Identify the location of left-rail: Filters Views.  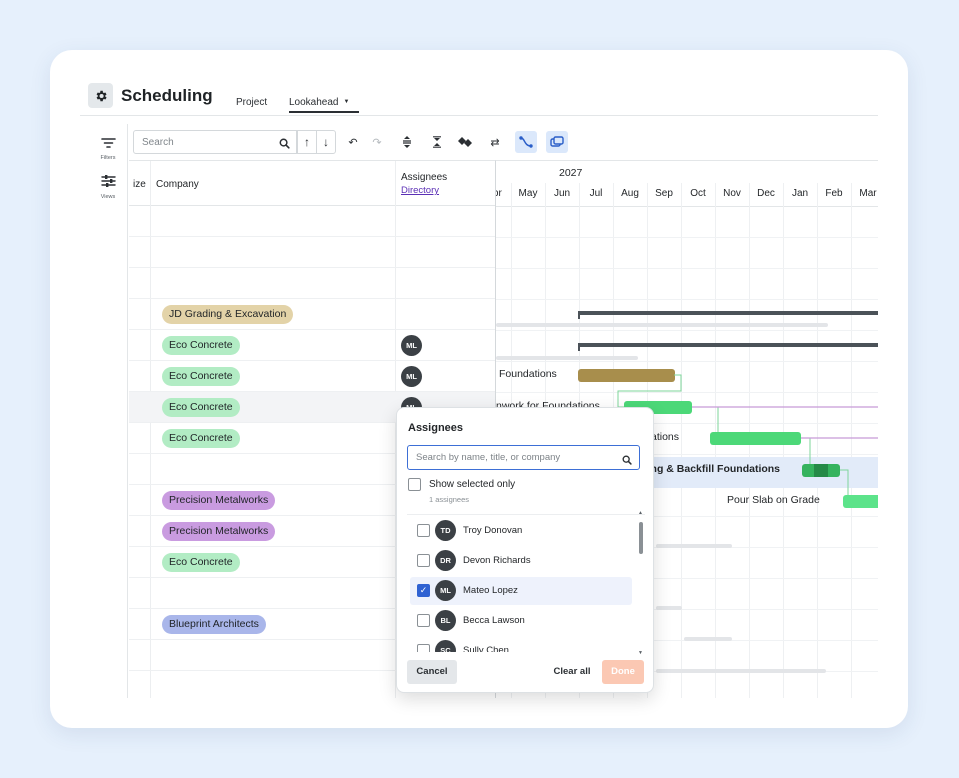
(108, 411).